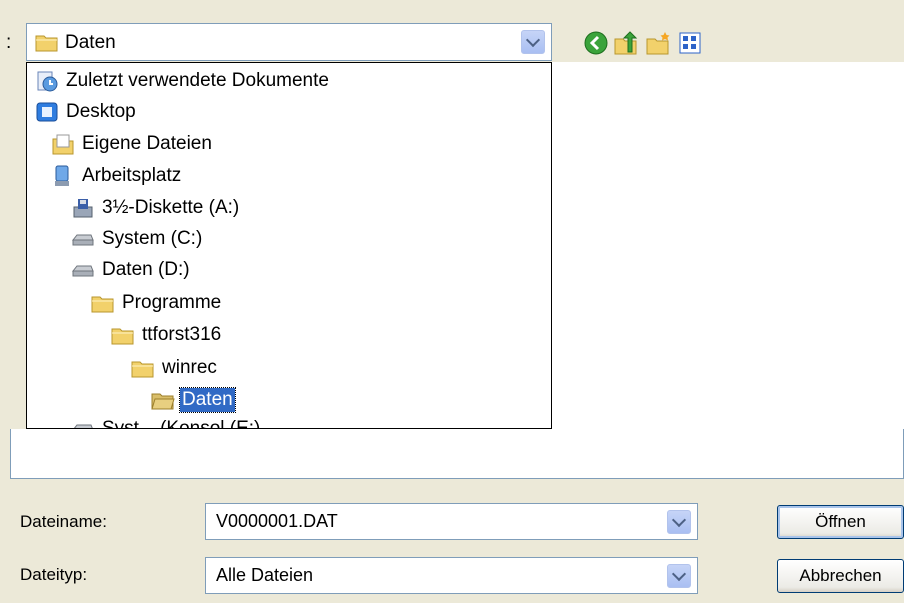 The width and height of the screenshot is (904, 603). Describe the element at coordinates (690, 43) in the screenshot. I see `view-menu-icon` at that location.